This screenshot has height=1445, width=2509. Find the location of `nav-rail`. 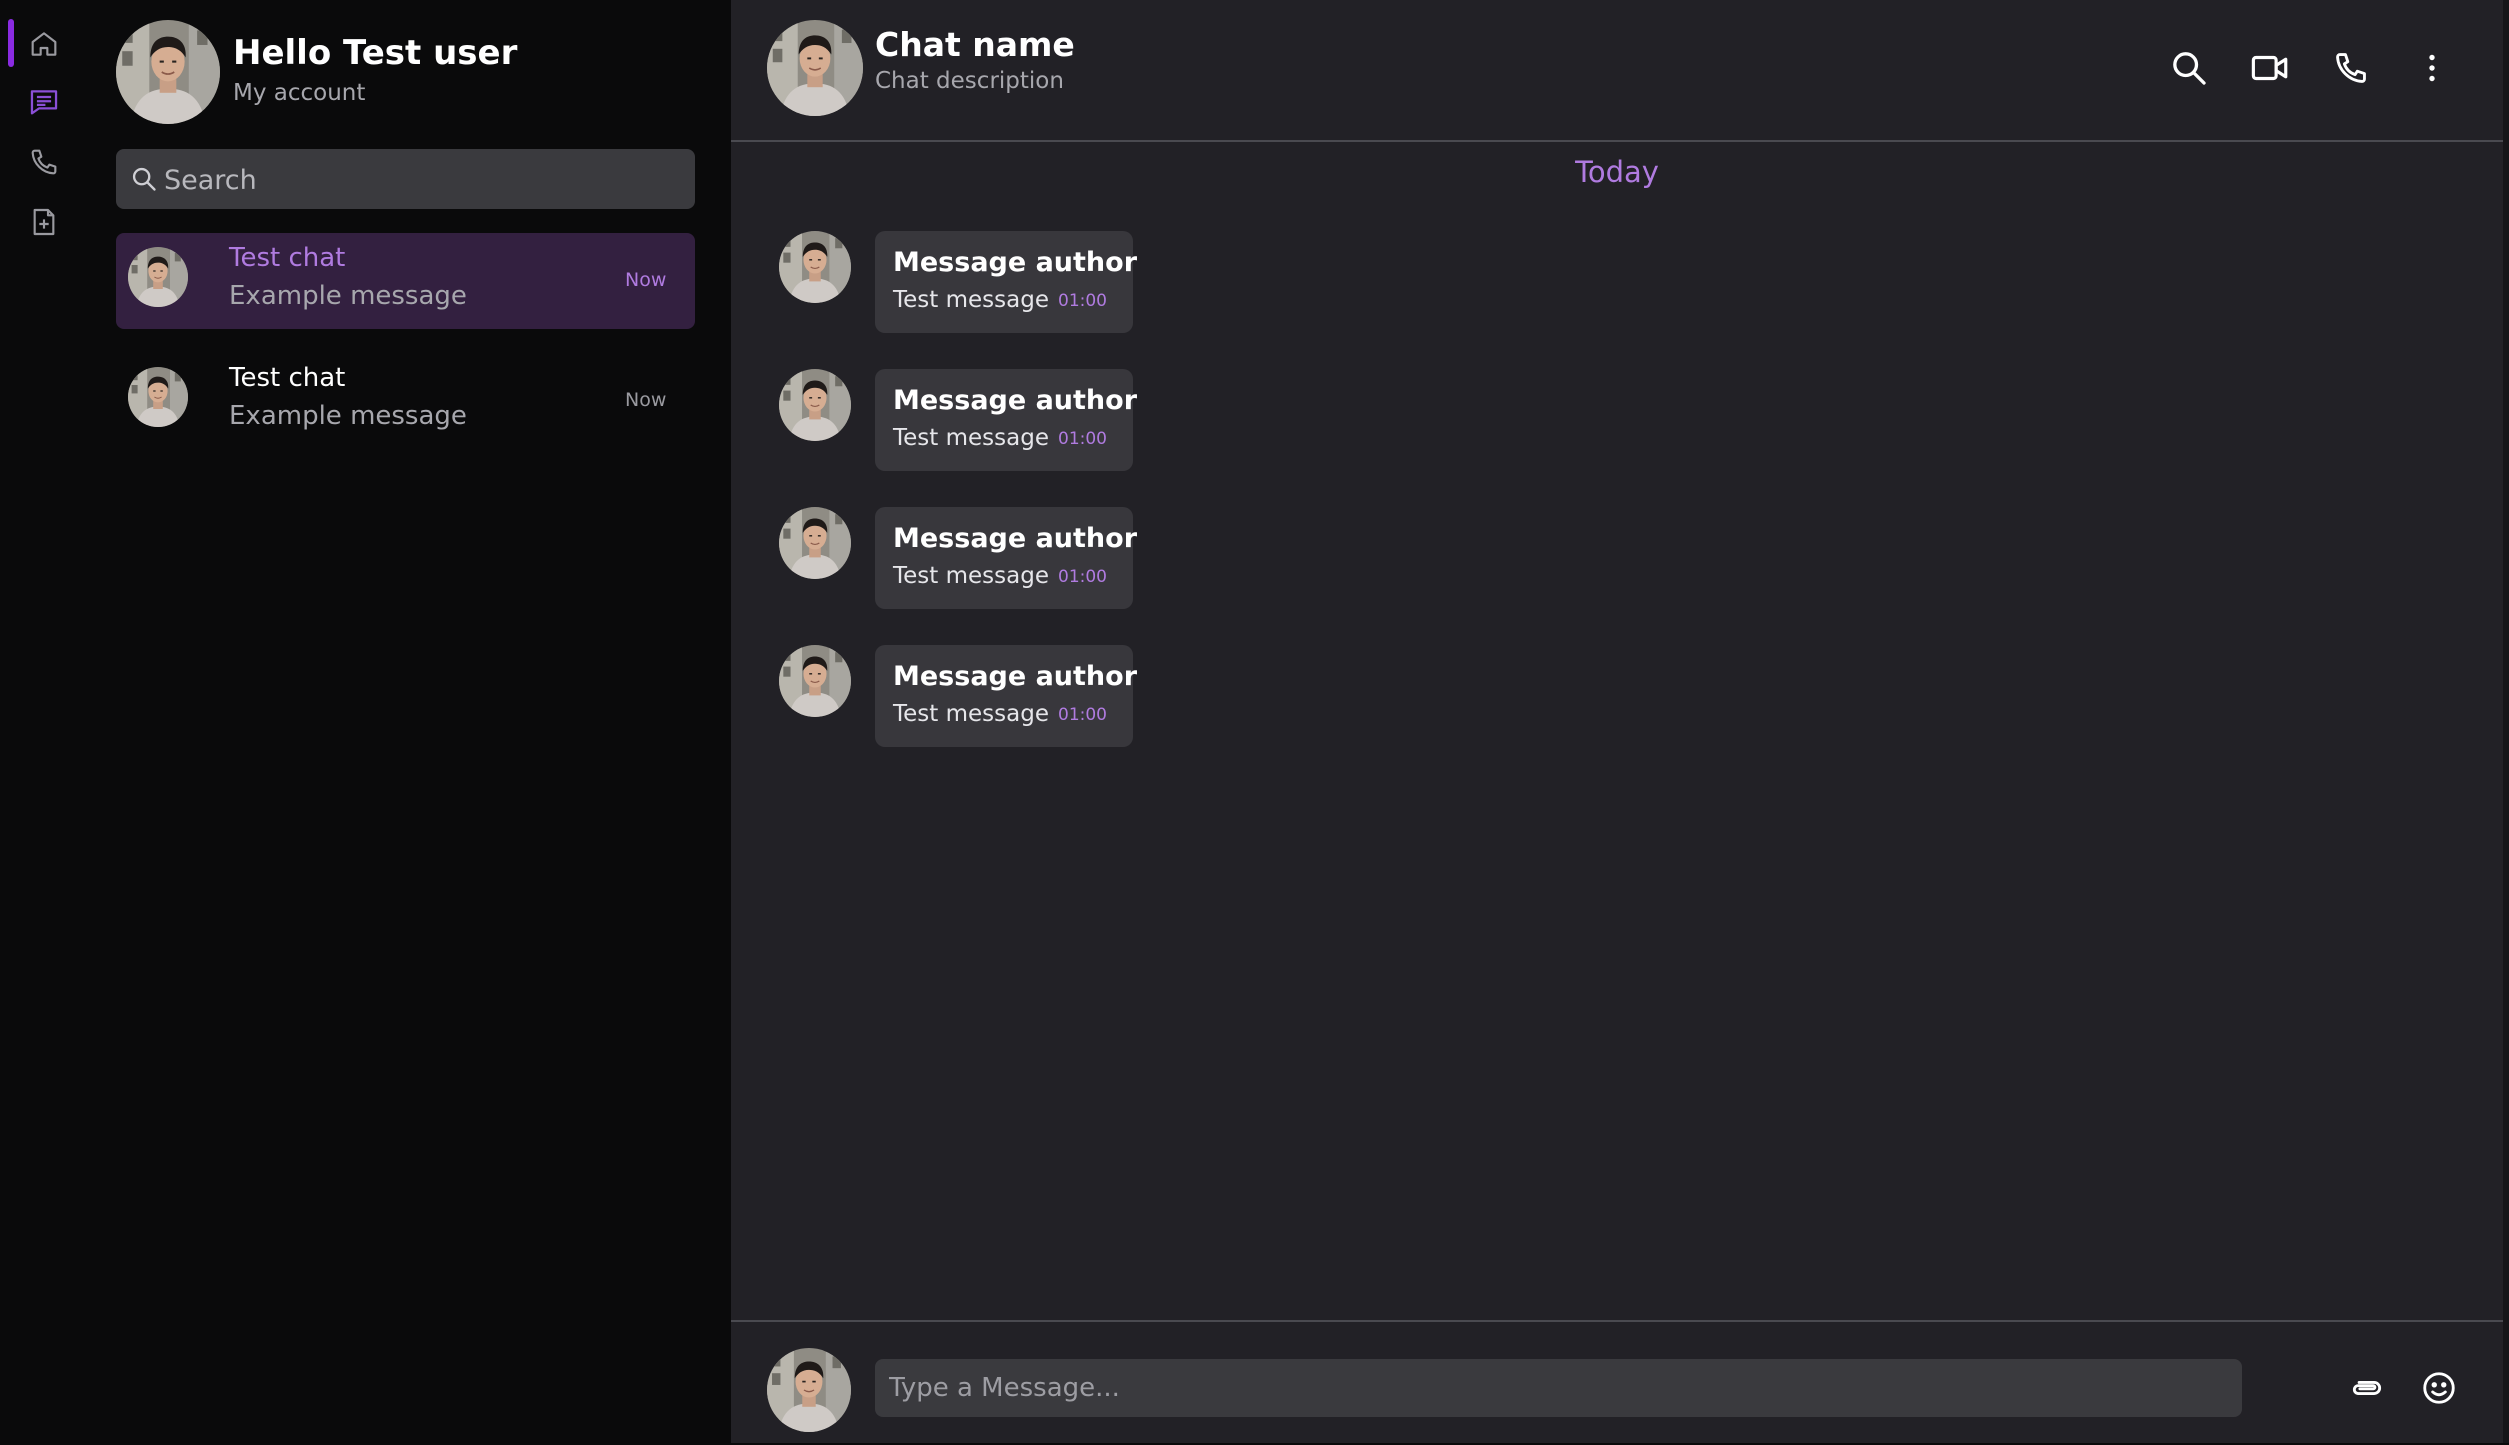

nav-rail is located at coordinates (44, 721).